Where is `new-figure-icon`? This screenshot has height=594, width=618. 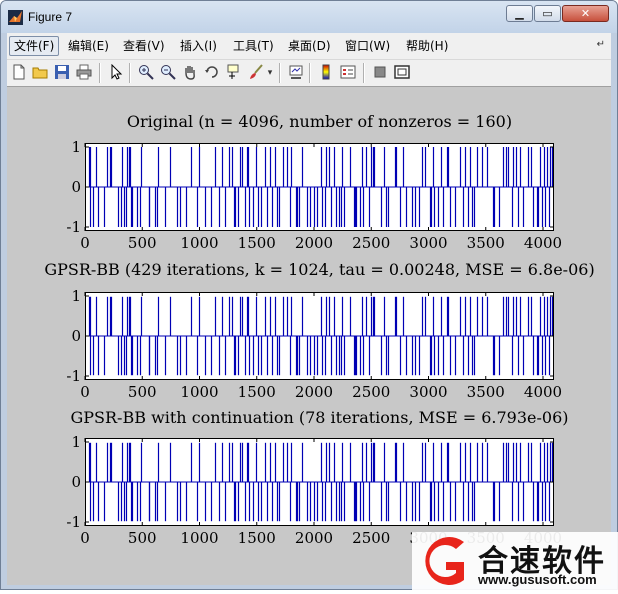
new-figure-icon is located at coordinates (19, 73).